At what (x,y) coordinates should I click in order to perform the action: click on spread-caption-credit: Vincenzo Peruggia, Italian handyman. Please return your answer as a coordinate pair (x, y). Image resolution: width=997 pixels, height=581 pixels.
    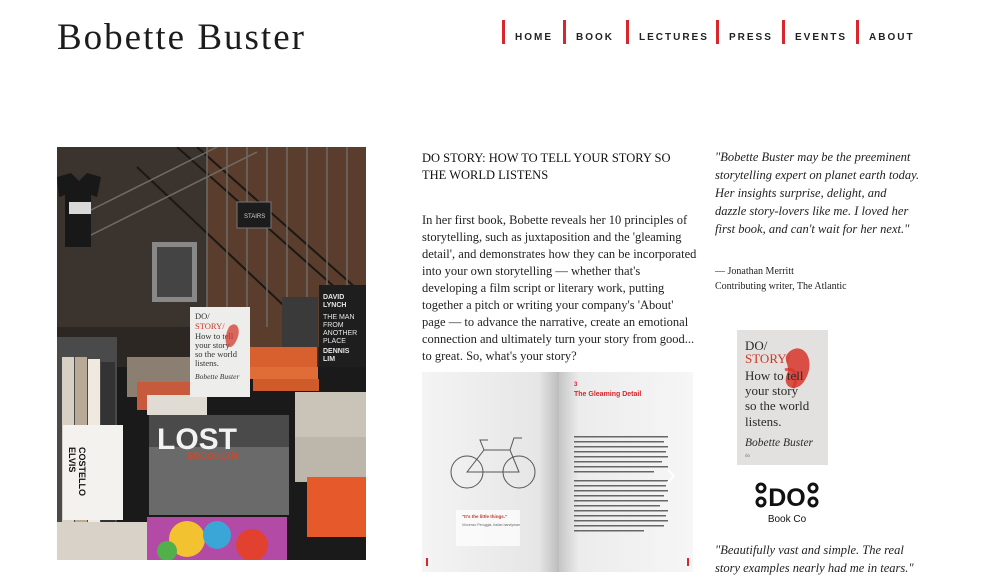
    Looking at the image, I should click on (491, 525).